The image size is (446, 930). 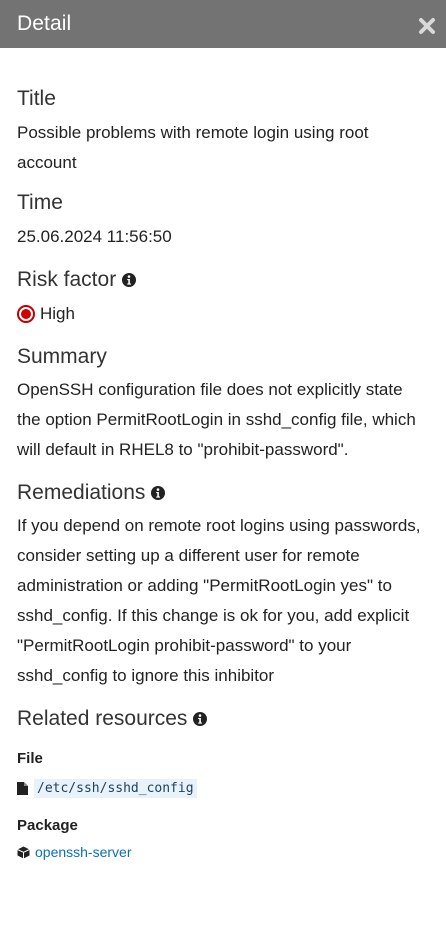 What do you see at coordinates (427, 26) in the screenshot?
I see `close-icon` at bounding box center [427, 26].